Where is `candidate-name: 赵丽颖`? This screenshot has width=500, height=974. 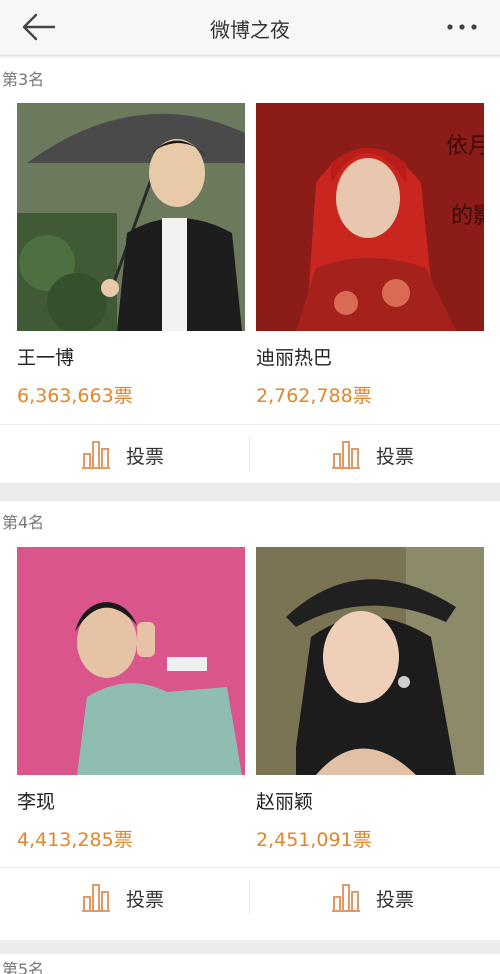
candidate-name: 赵丽颖 is located at coordinates (285, 802).